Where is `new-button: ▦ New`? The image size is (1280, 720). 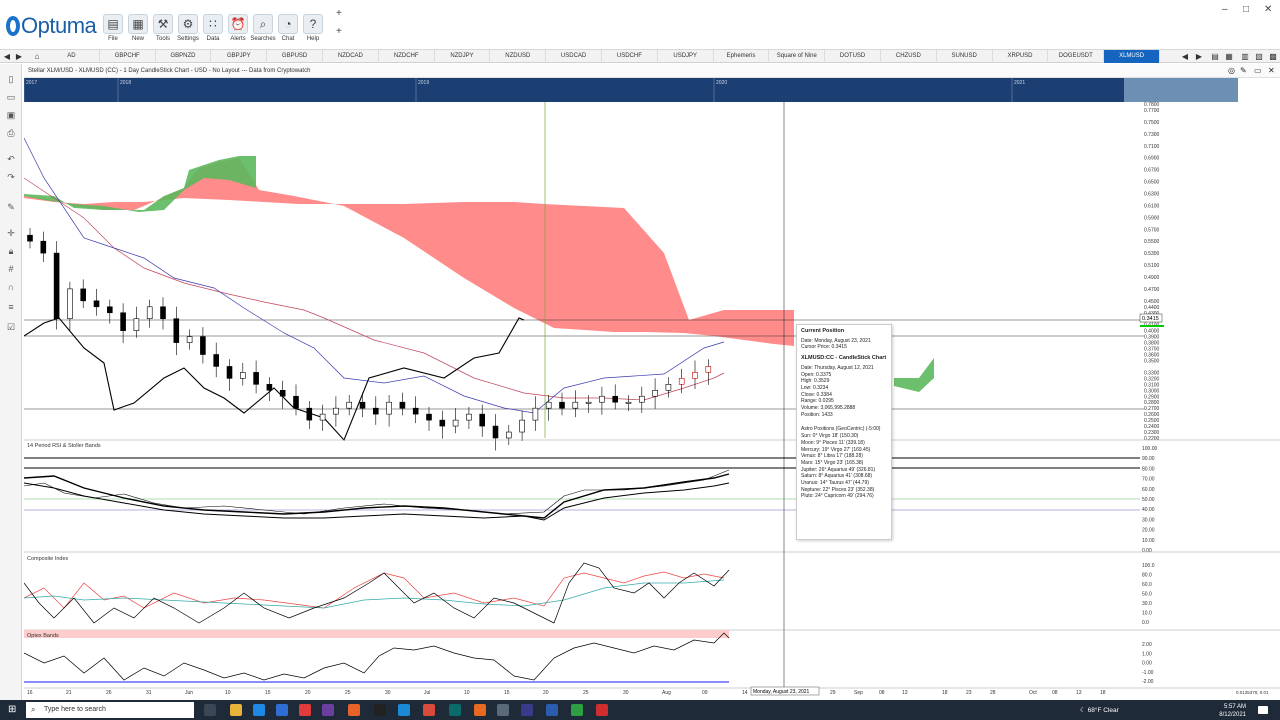 new-button: ▦ New is located at coordinates (138, 28).